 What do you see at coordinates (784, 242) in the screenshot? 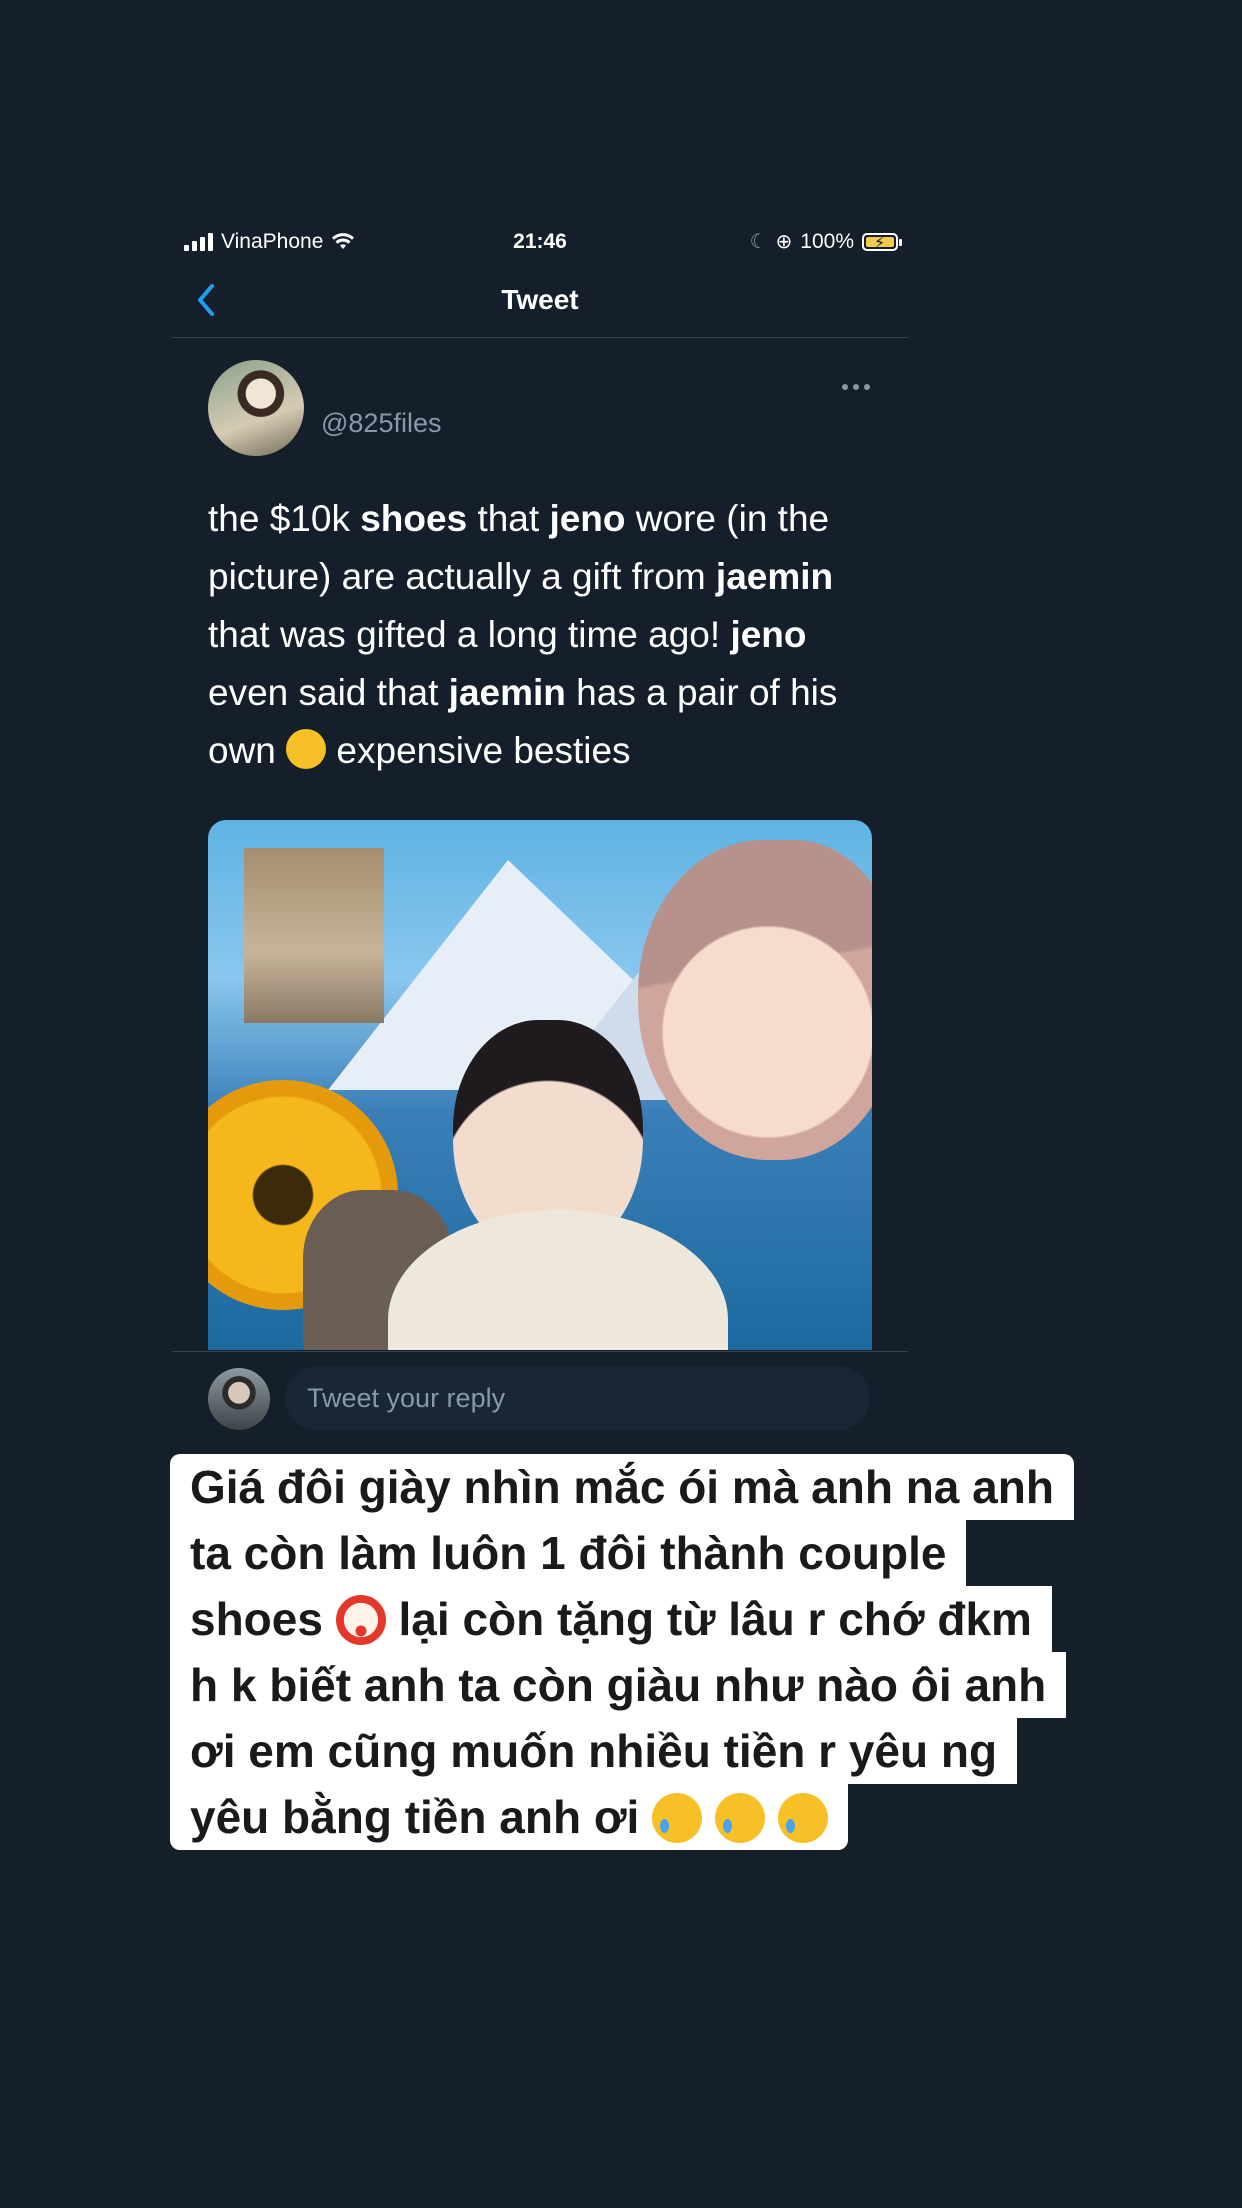
I see `rotation-lock-icon: ⊕` at bounding box center [784, 242].